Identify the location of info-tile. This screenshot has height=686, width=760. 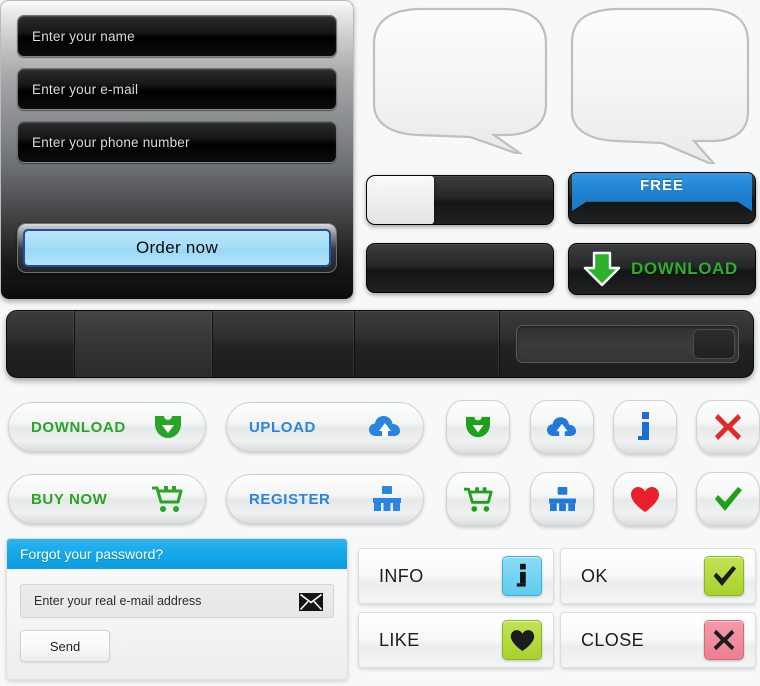
(522, 576).